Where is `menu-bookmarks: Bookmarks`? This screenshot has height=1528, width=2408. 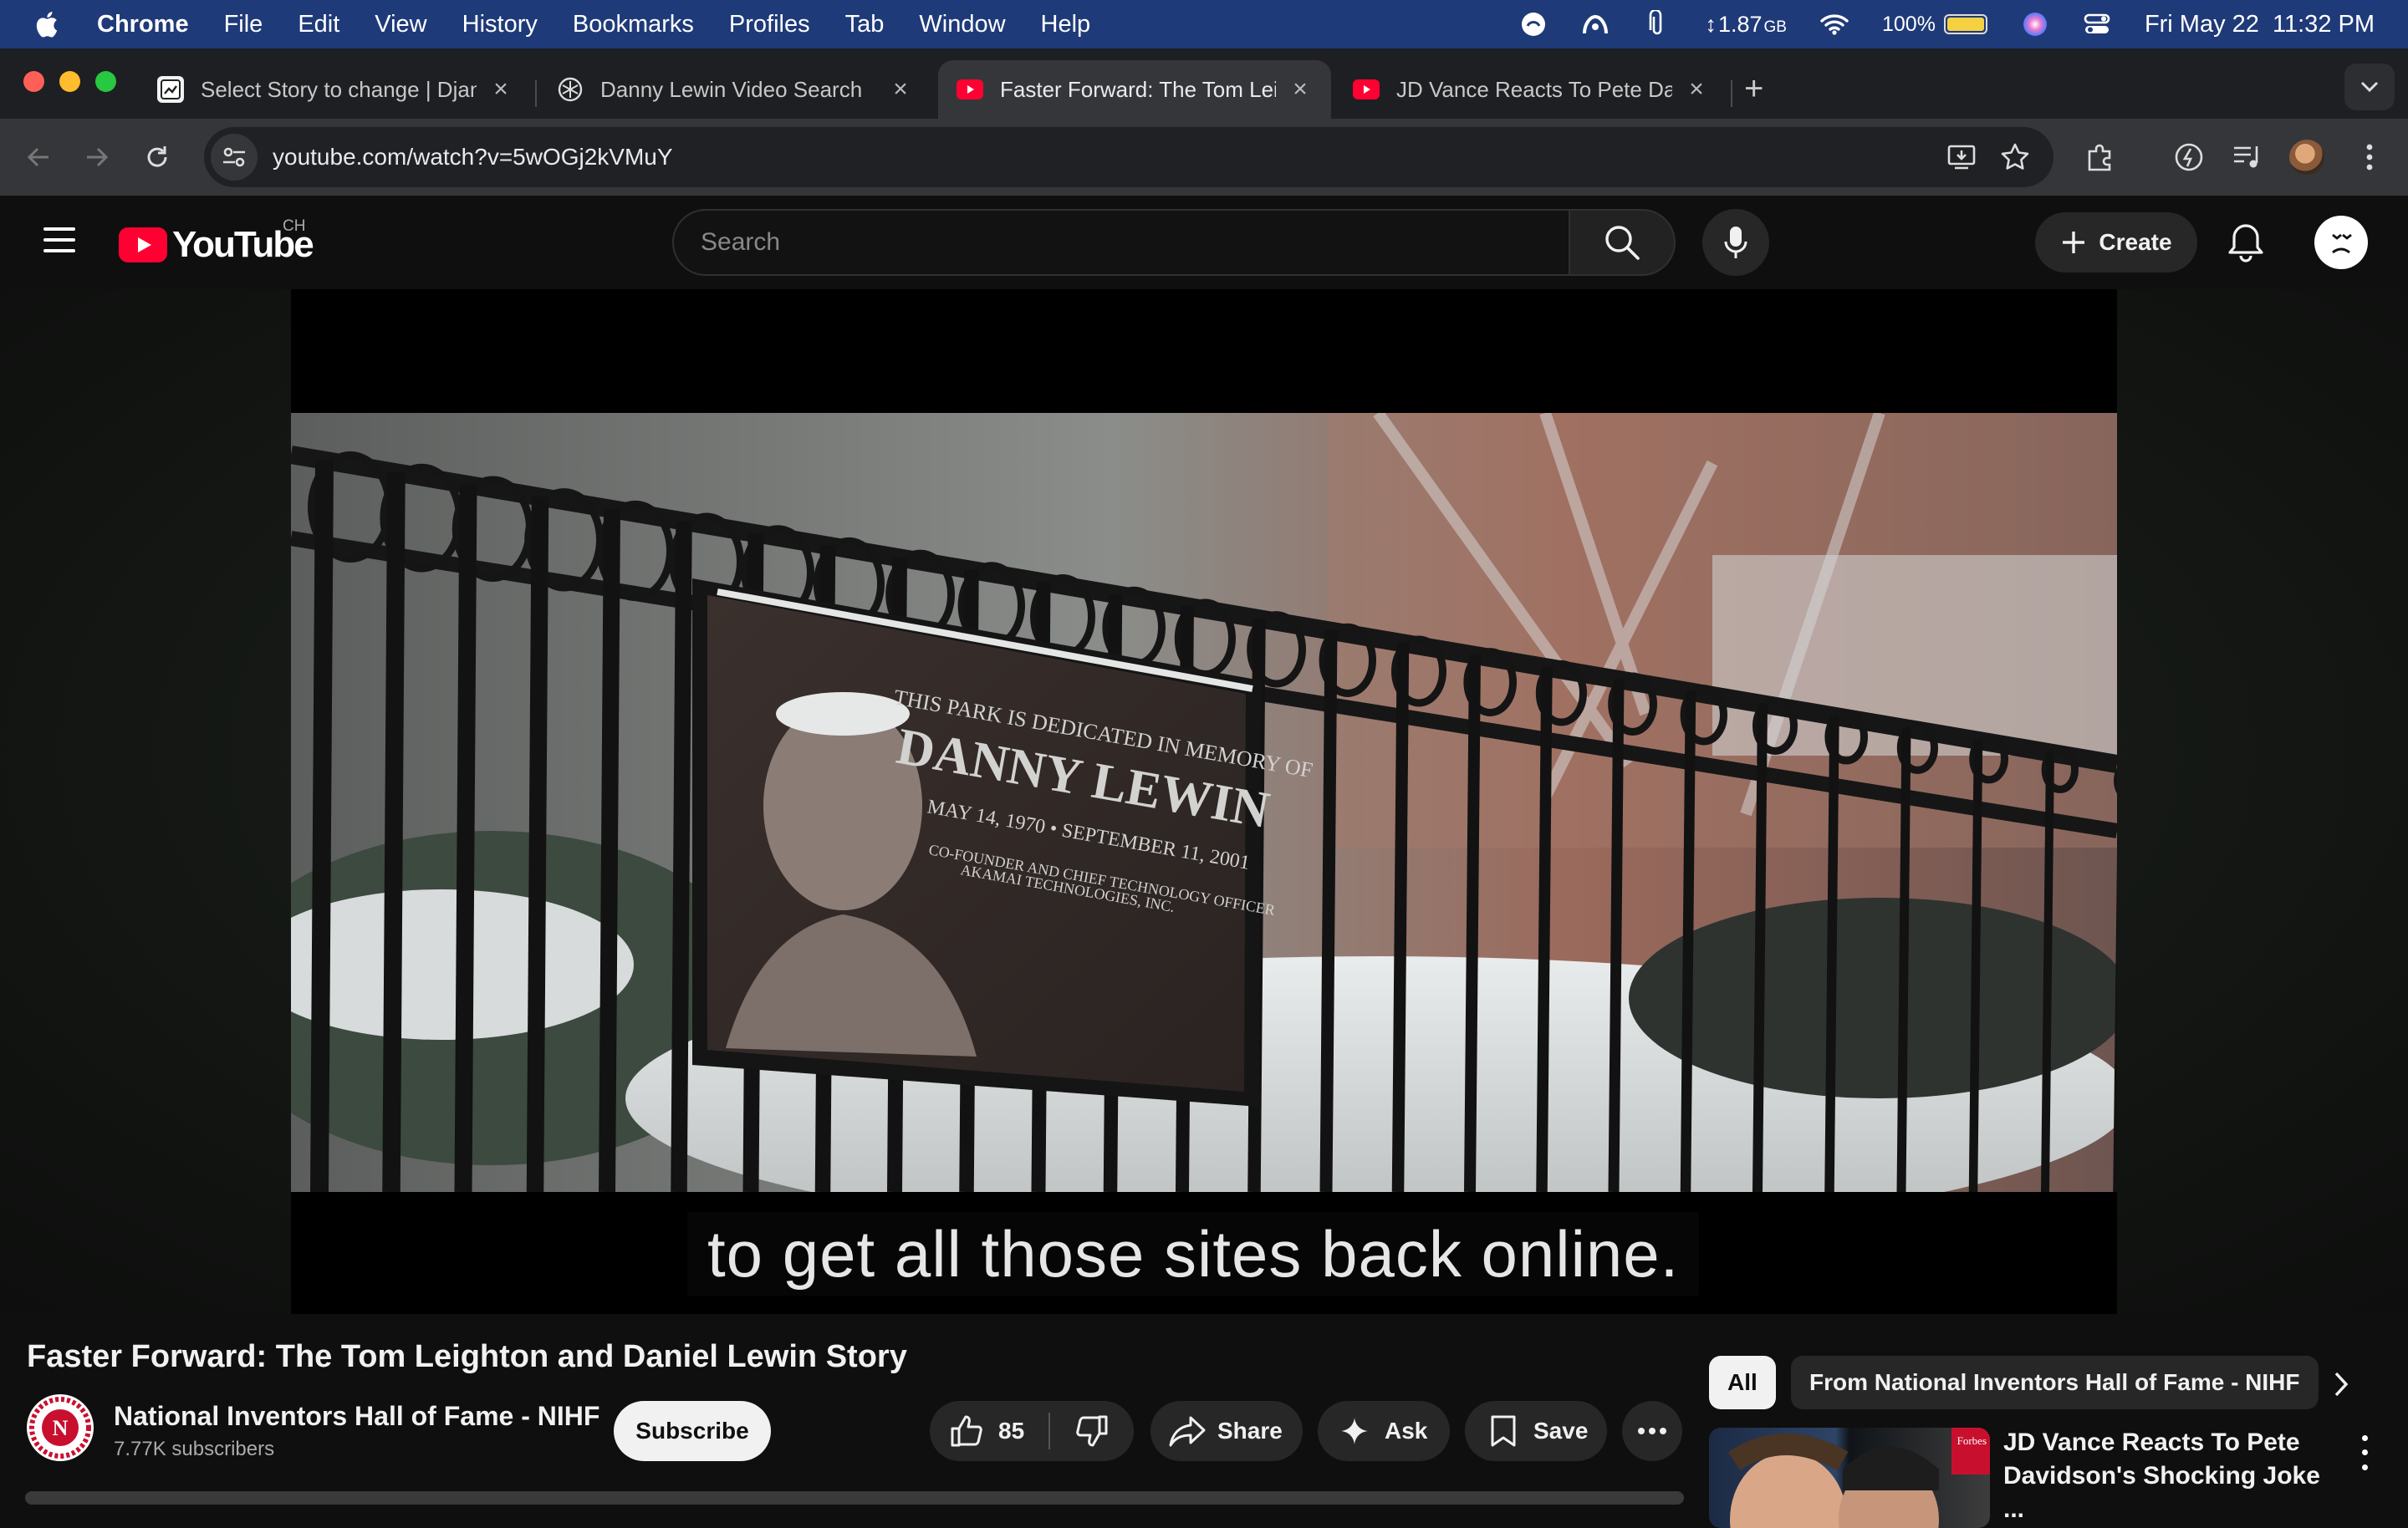 menu-bookmarks: Bookmarks is located at coordinates (634, 24).